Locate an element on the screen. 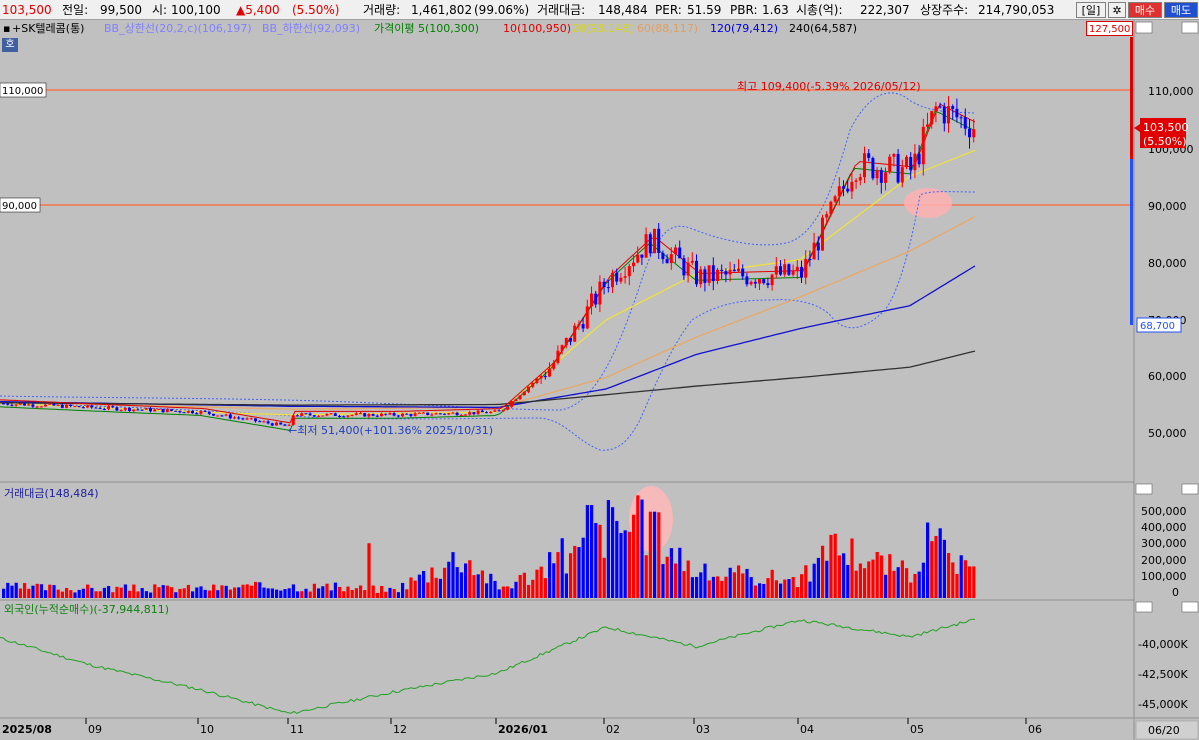 This screenshot has width=1199, height=740. pbr-label: PBR: is located at coordinates (744, 10).